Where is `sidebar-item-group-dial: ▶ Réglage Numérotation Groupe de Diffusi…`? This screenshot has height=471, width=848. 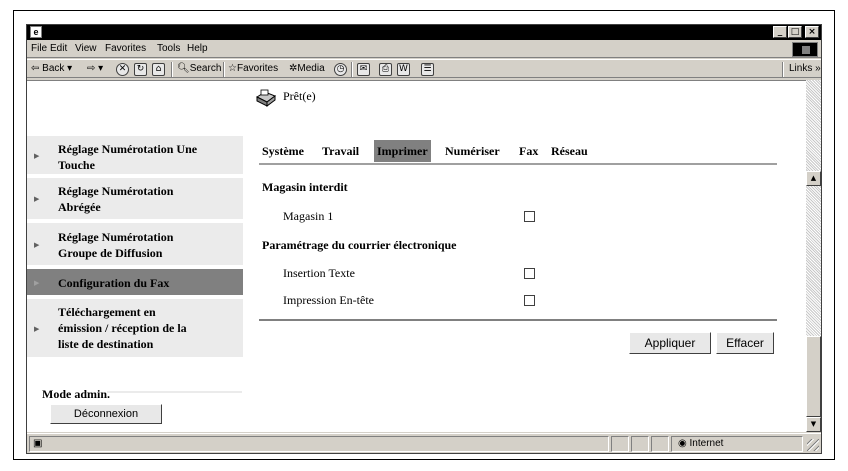
sidebar-item-group-dial: ▶ Réglage Numérotation Groupe de Diffusi… is located at coordinates (135, 245).